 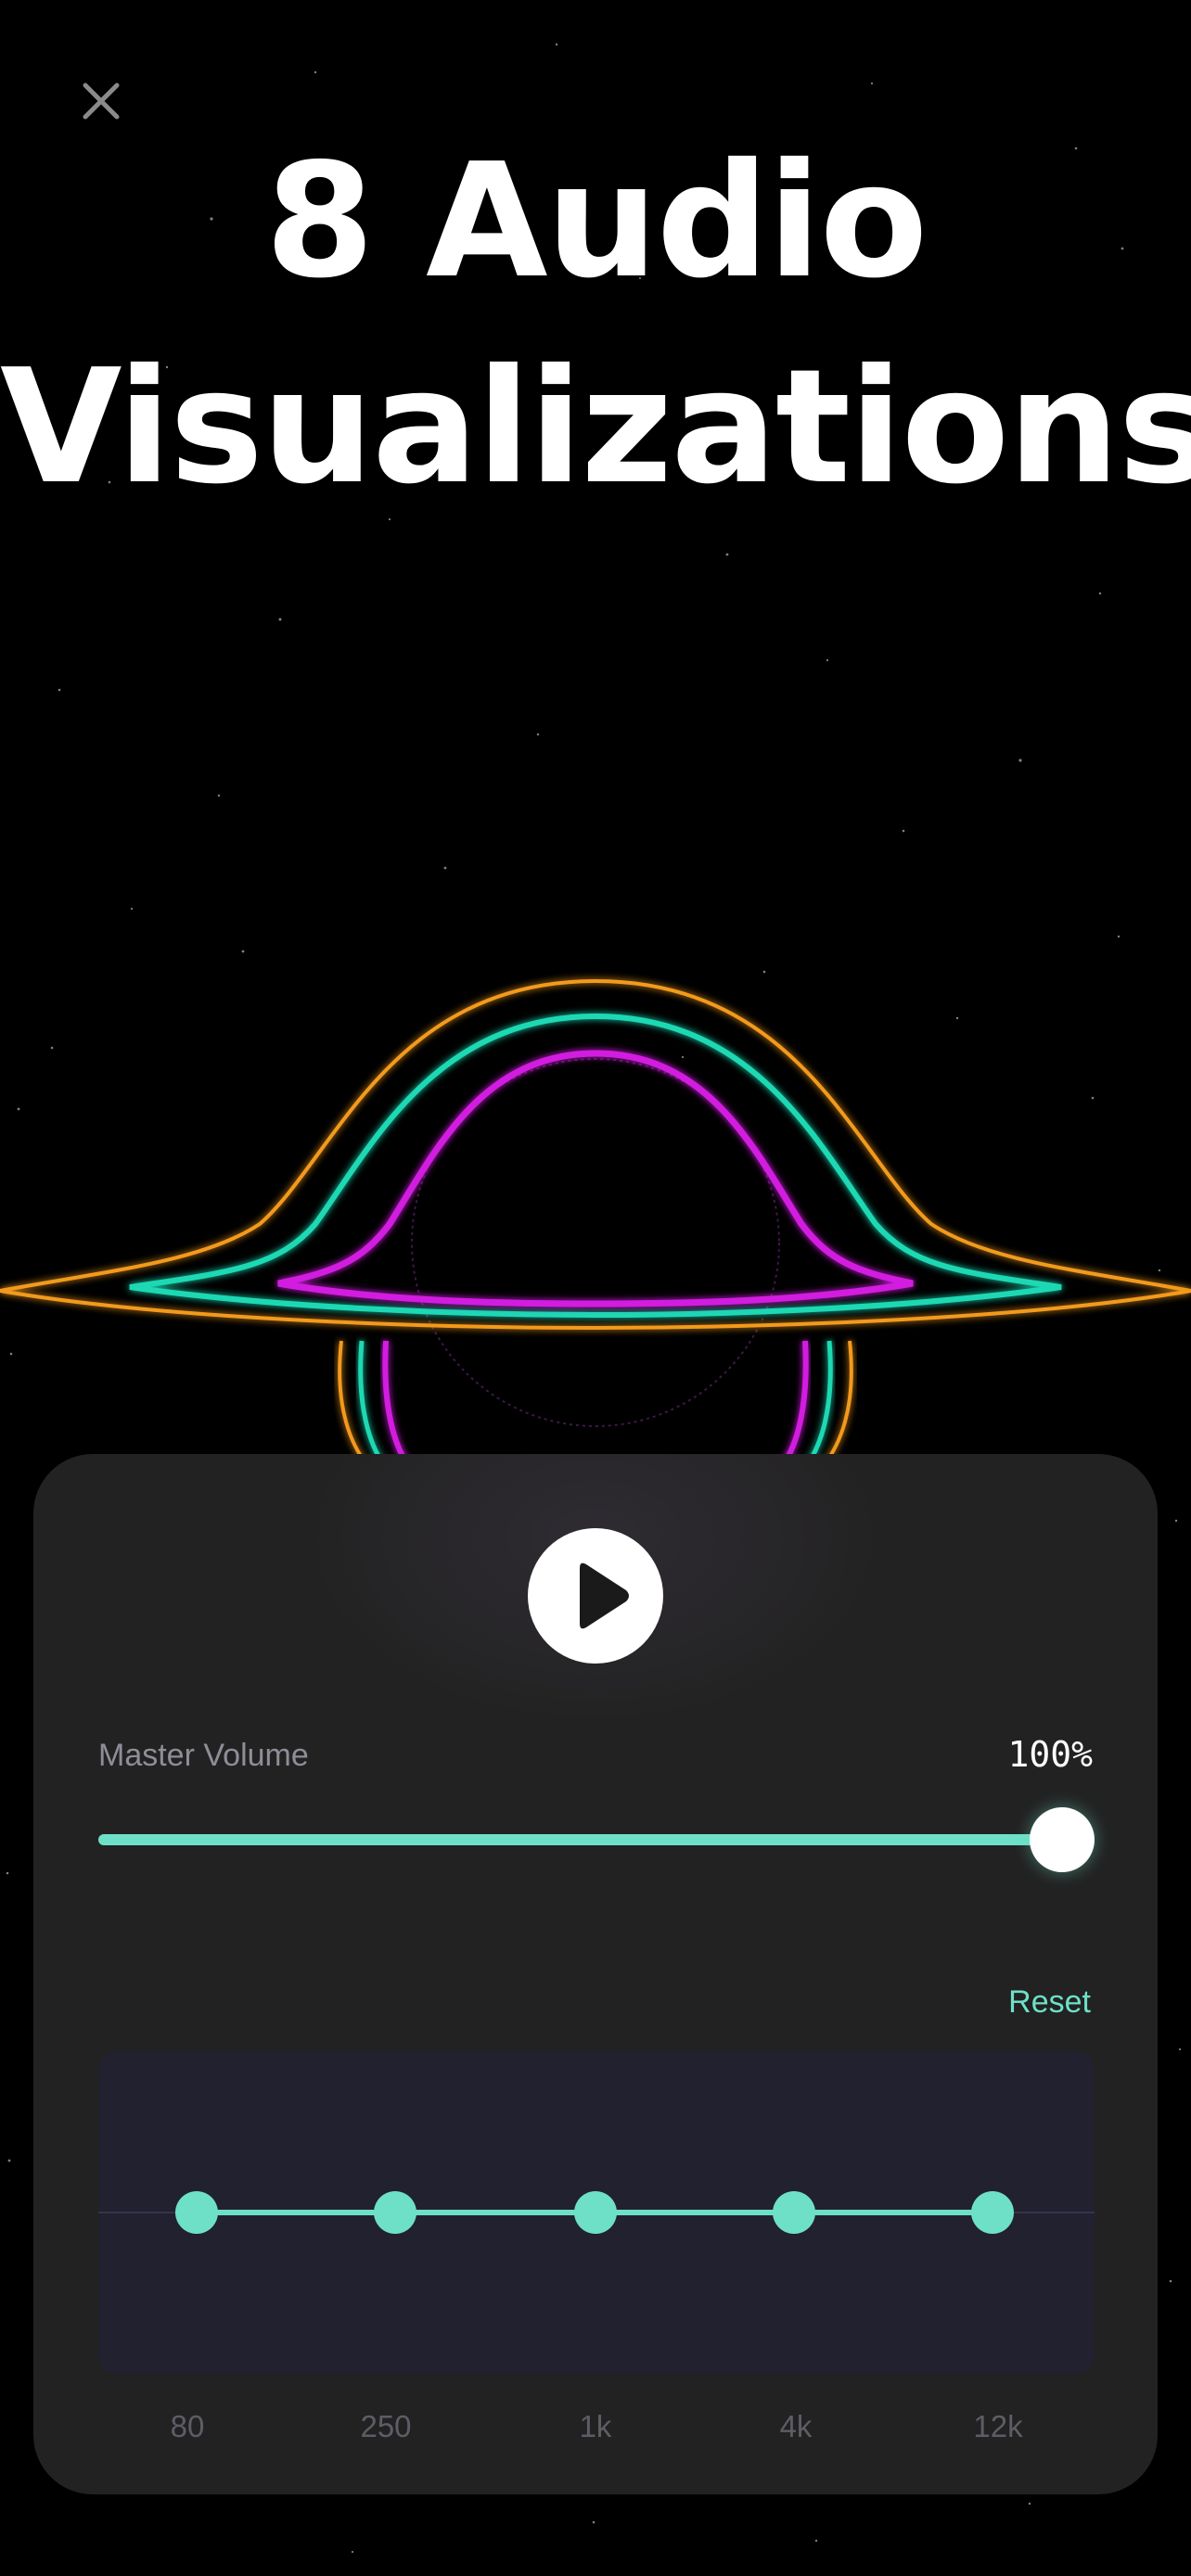 I want to click on lower-arc-teal-right, so click(x=818, y=1403).